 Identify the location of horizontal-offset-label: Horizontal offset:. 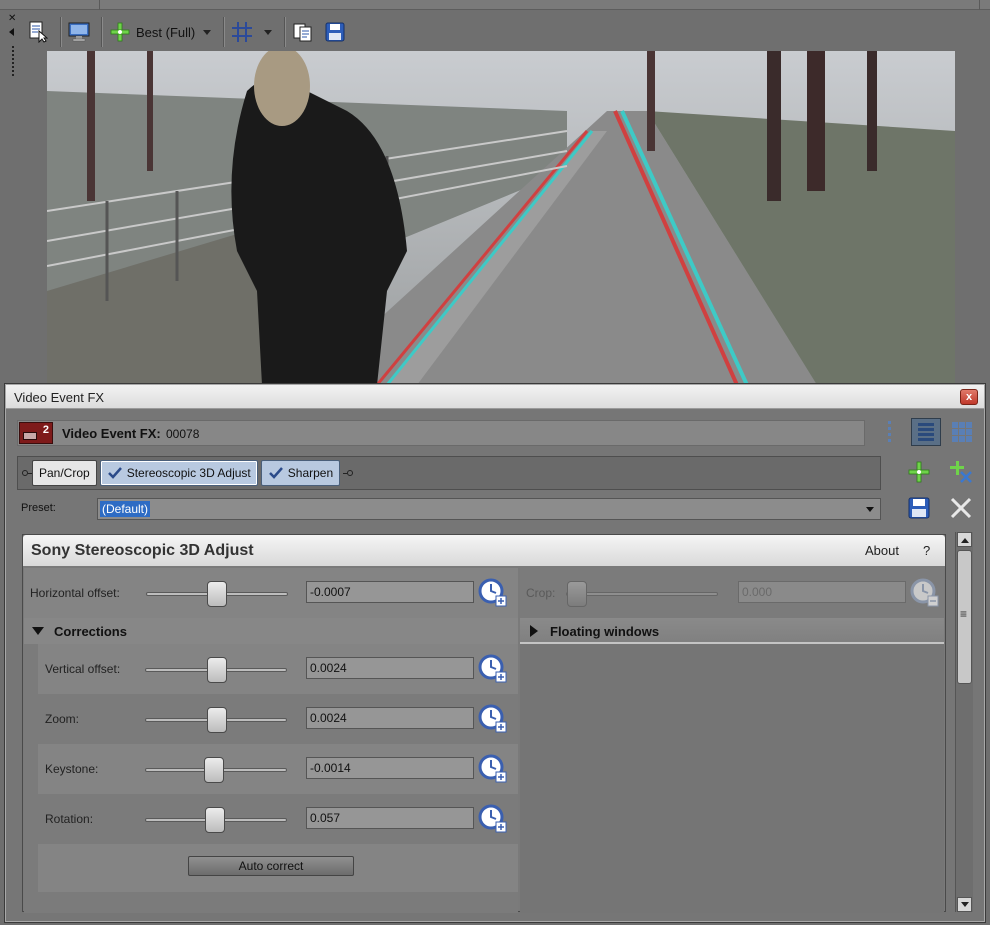
(75, 593).